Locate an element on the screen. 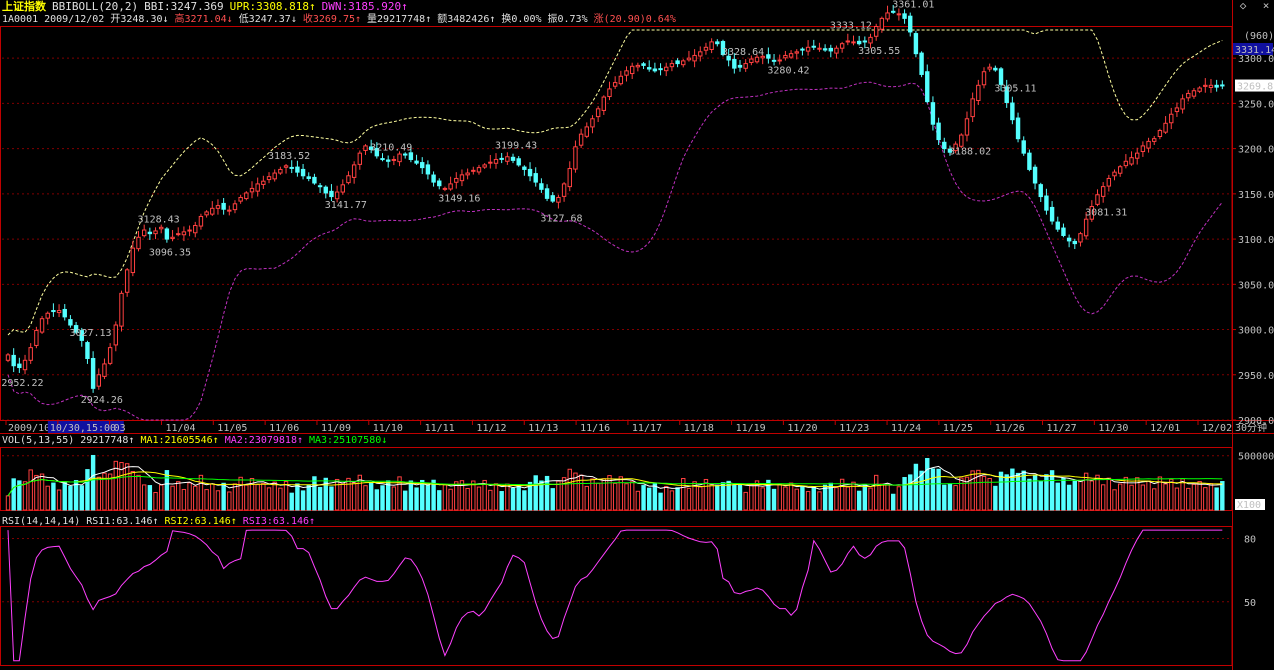 The image size is (1274, 670). date-label: 12/01 is located at coordinates (1165, 428).